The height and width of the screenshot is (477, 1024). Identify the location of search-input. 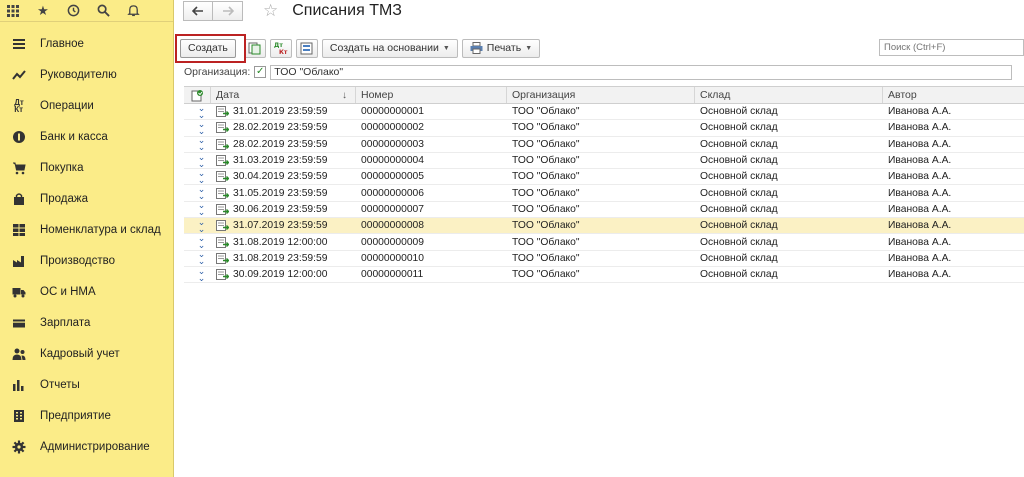
(951, 47).